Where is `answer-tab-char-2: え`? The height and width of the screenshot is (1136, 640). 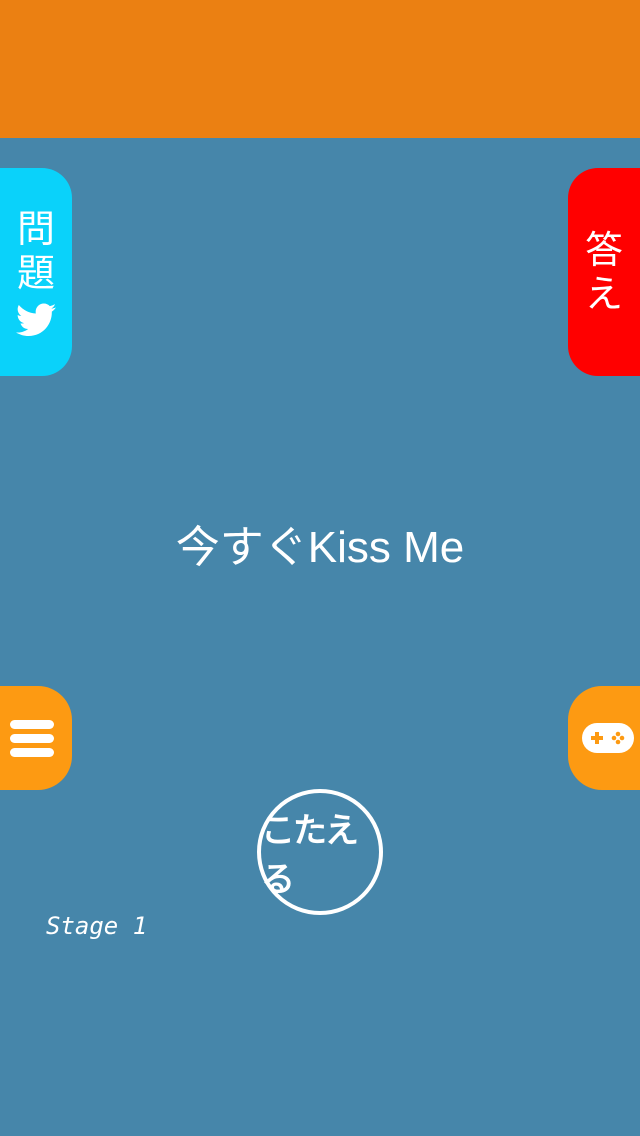 answer-tab-char-2: え is located at coordinates (603, 294).